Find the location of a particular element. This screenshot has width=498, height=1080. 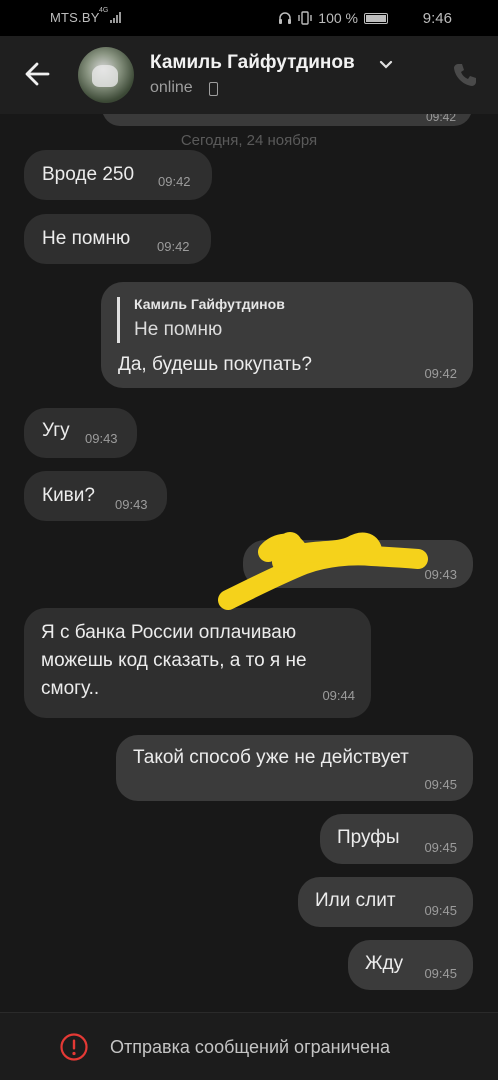

avatar is located at coordinates (106, 75).